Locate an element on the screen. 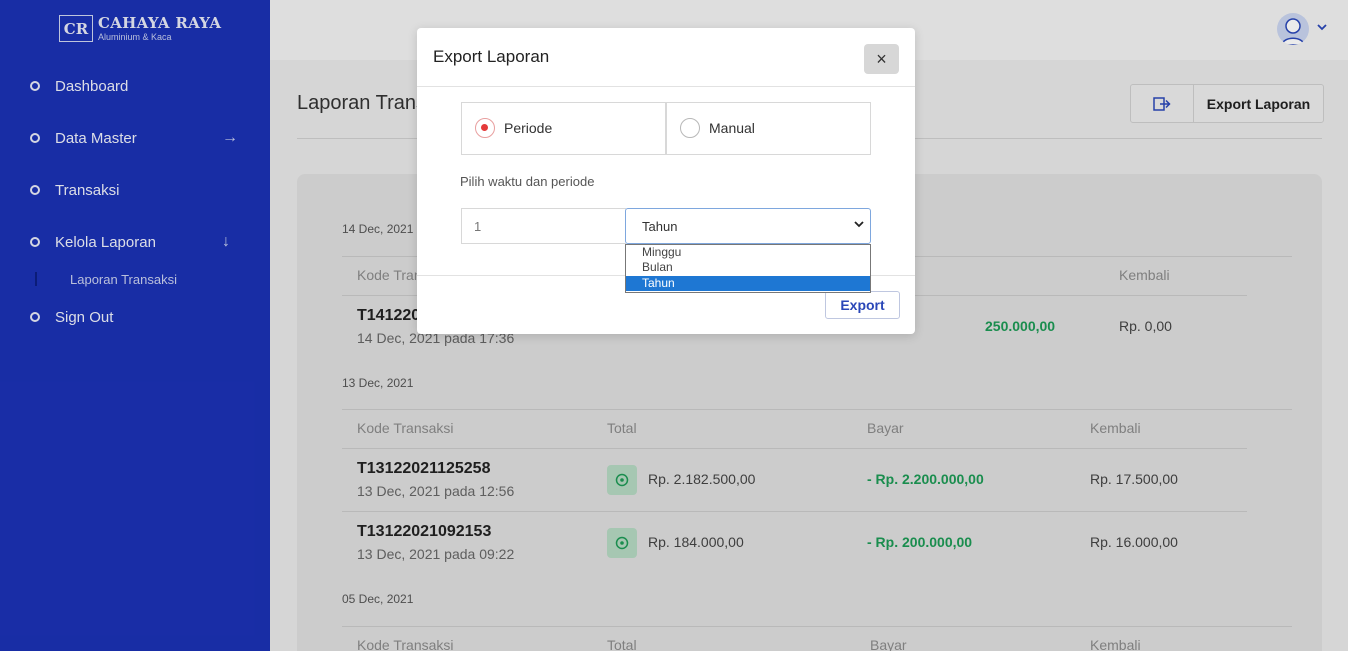 This screenshot has width=1348, height=651. close-icon: × is located at coordinates (881, 59).